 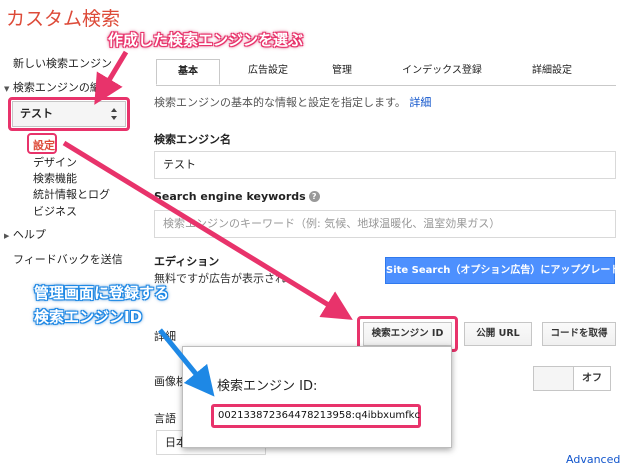 What do you see at coordinates (230, 196) in the screenshot?
I see `keywords-label-text: Search engine keywords` at bounding box center [230, 196].